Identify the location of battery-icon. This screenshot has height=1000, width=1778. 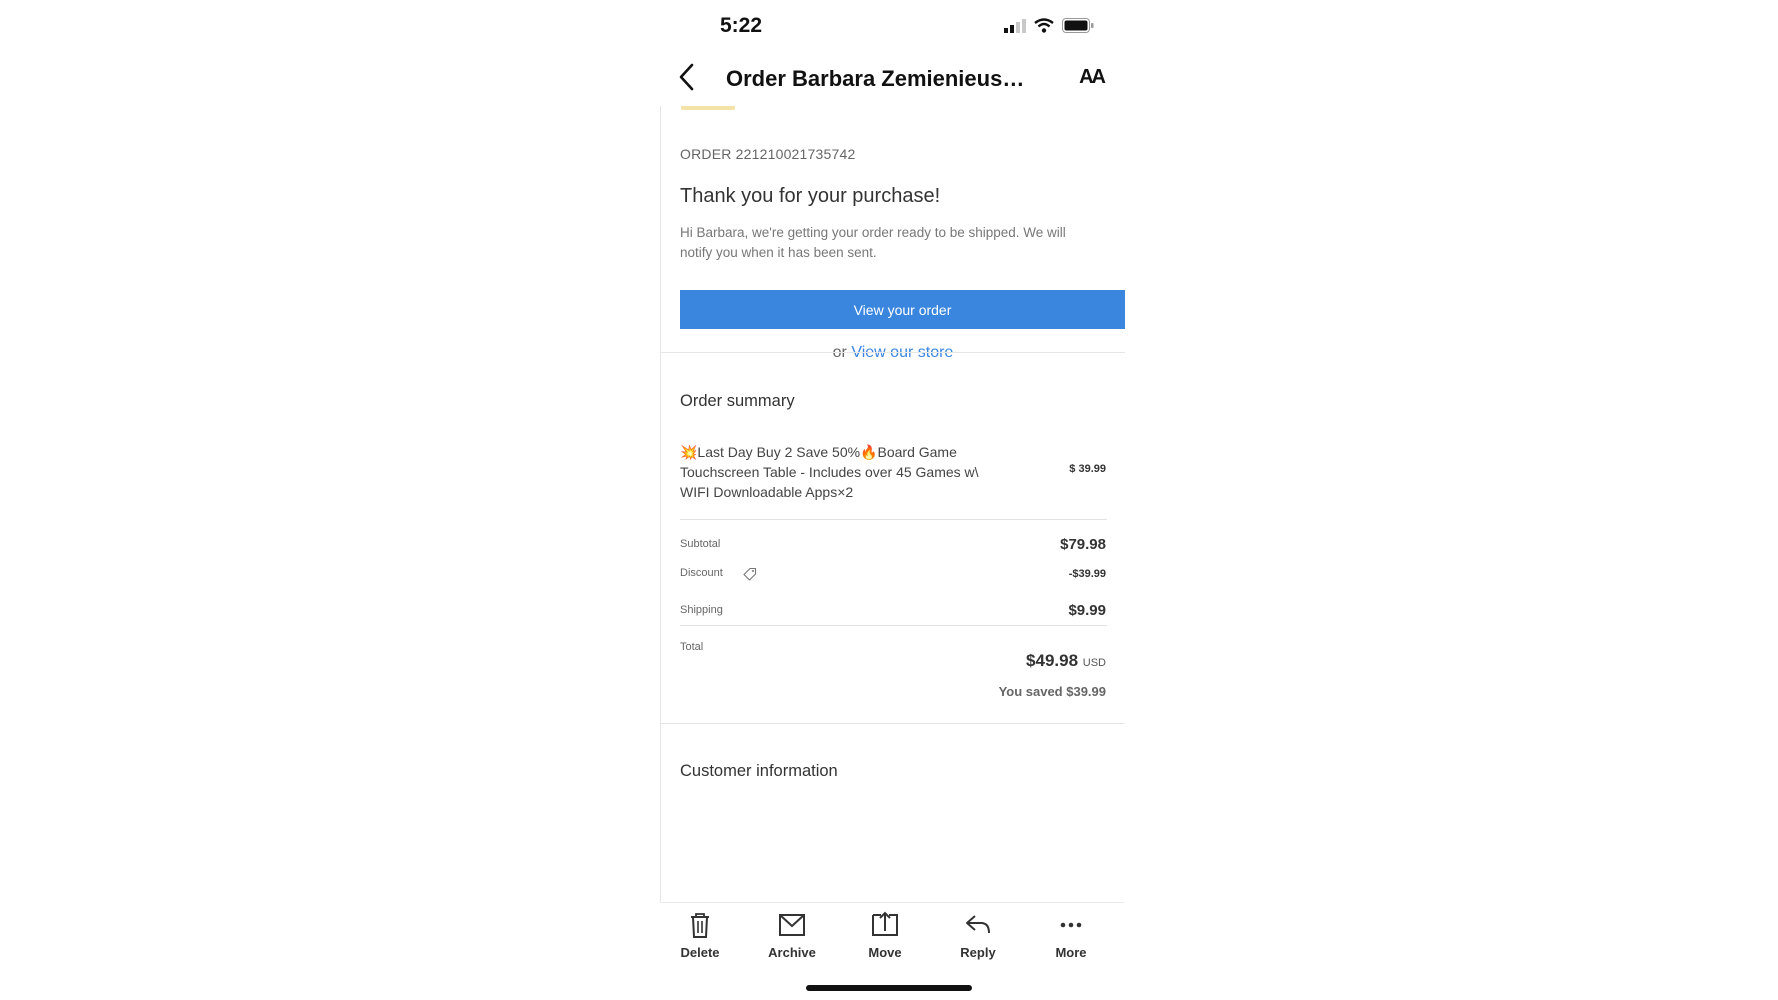
(1078, 25).